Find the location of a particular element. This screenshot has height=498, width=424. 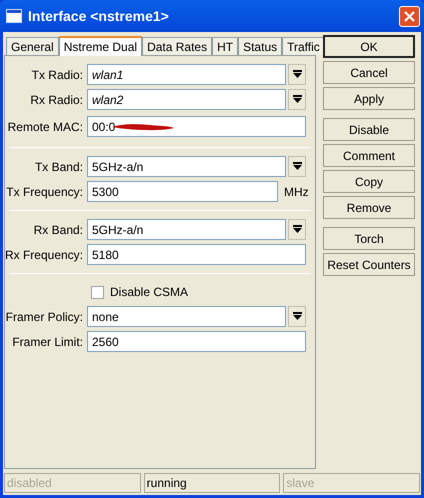

disable-csma-checkbox: Disable CSMA is located at coordinates (139, 292).